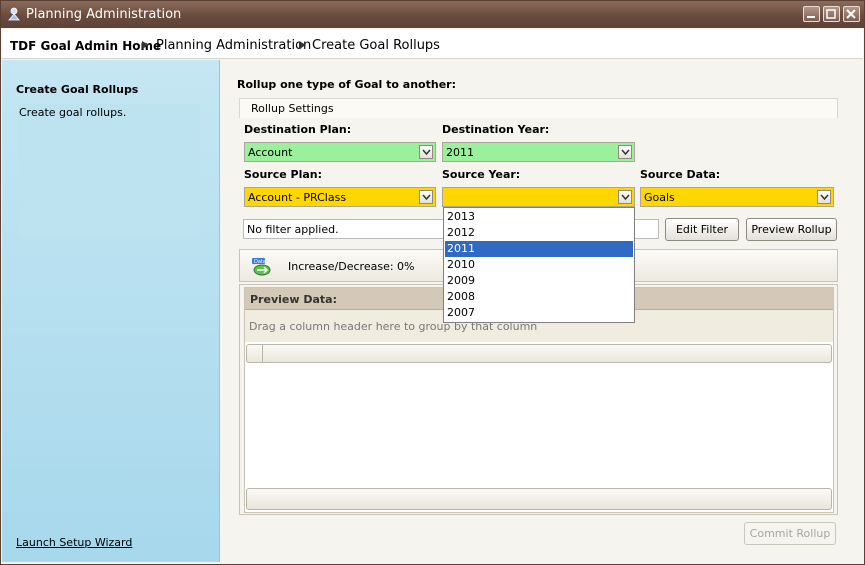 Image resolution: width=865 pixels, height=565 pixels. I want to click on source-year-label: Source Year:, so click(481, 174).